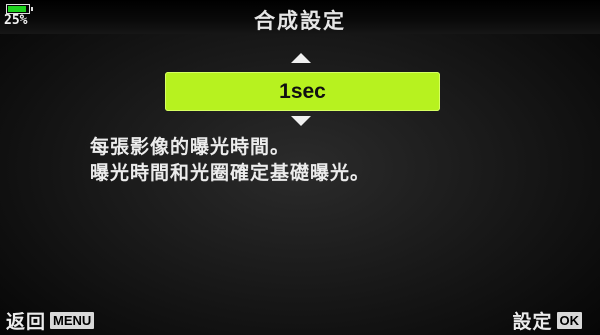  Describe the element at coordinates (300, 21) in the screenshot. I see `page-title: 合成設定` at that location.